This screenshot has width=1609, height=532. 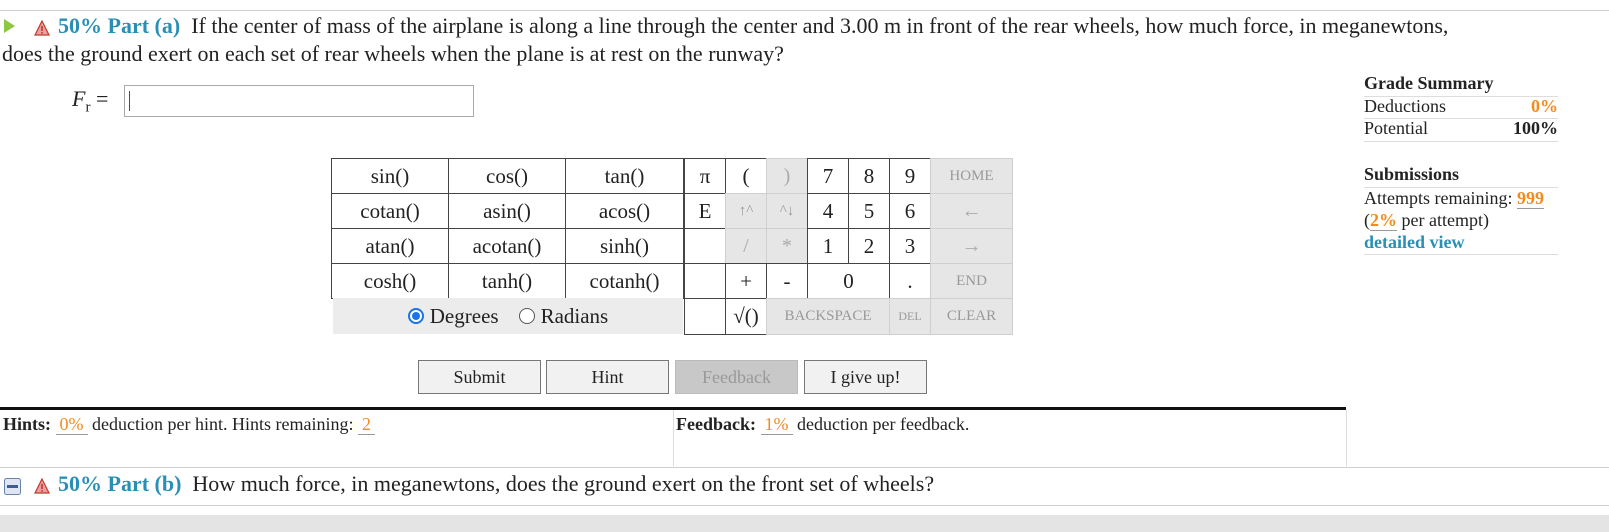 What do you see at coordinates (869, 176) in the screenshot?
I see `key-8: 8` at bounding box center [869, 176].